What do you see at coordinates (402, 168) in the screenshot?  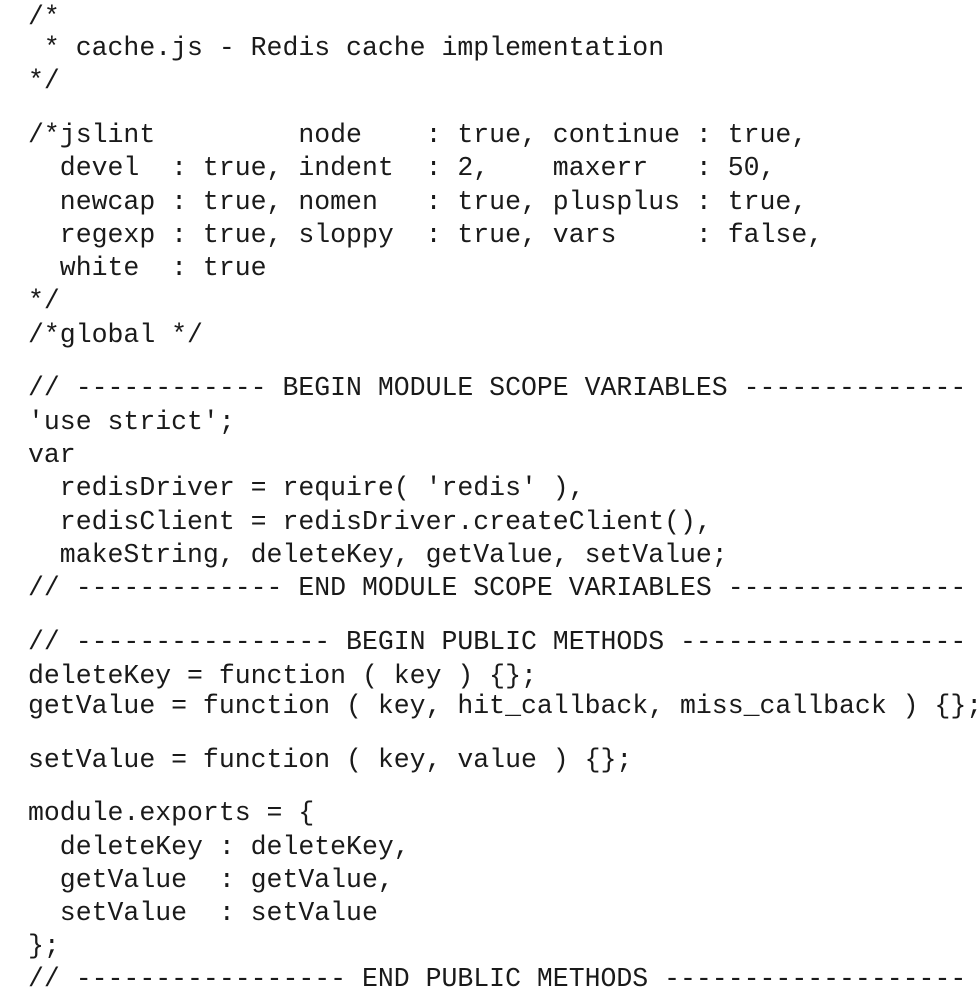 I see `code-line-jslint-2: devel : true, indent : 2, maxerr : 50,` at bounding box center [402, 168].